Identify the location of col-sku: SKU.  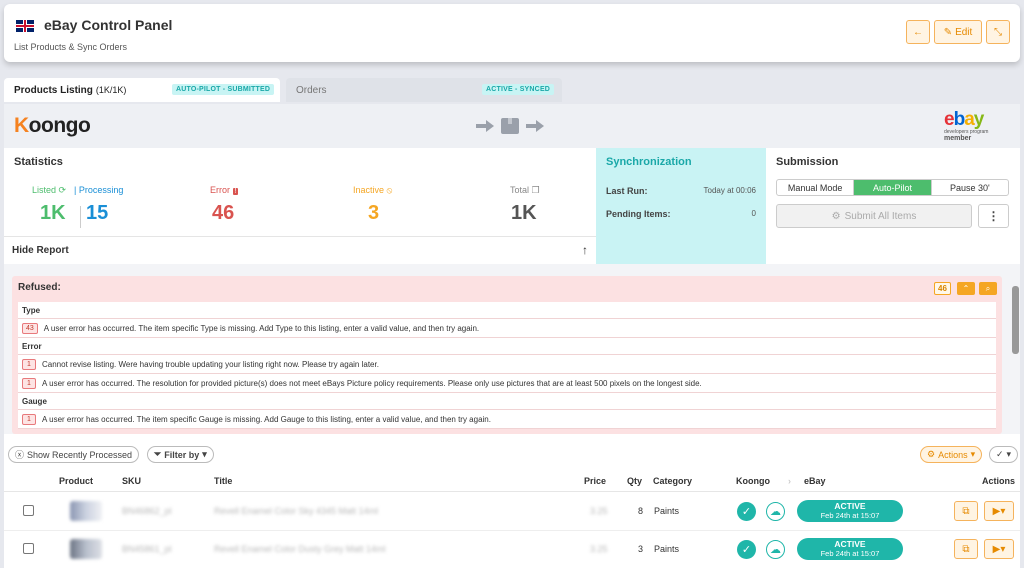
(131, 481).